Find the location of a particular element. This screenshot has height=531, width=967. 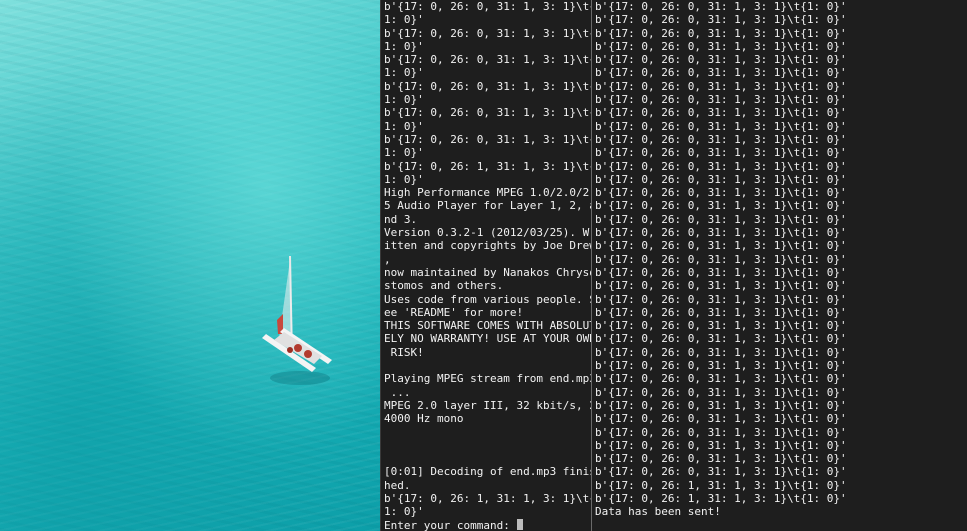

terminal-output-line: 5 Audio Player for Layer 1, 2, a is located at coordinates (487, 206).